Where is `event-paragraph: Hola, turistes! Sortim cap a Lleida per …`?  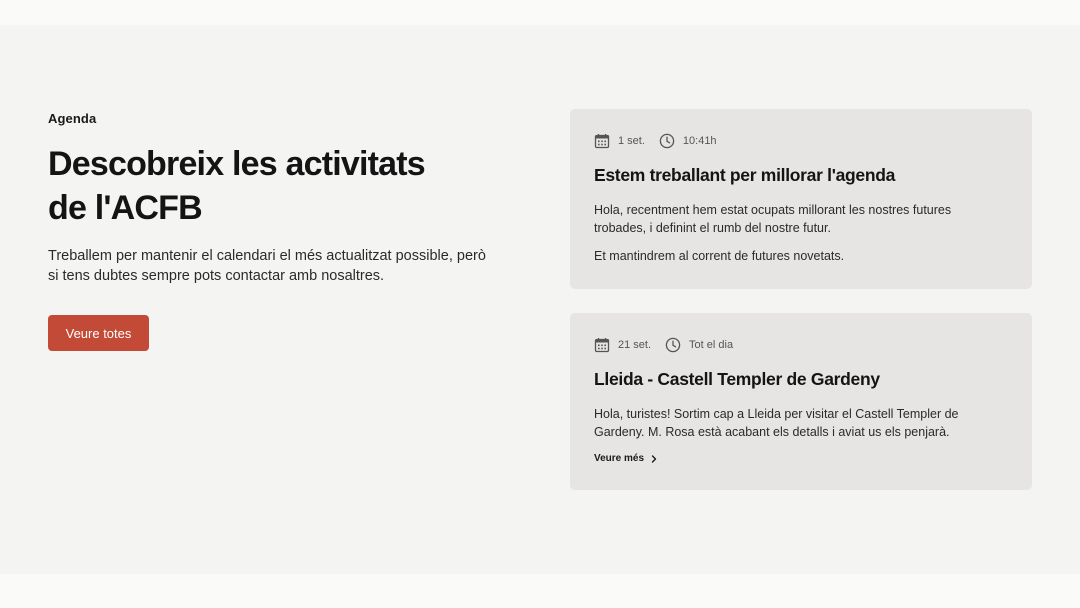
event-paragraph: Hola, turistes! Sortim cap a Lleida per … is located at coordinates (776, 423).